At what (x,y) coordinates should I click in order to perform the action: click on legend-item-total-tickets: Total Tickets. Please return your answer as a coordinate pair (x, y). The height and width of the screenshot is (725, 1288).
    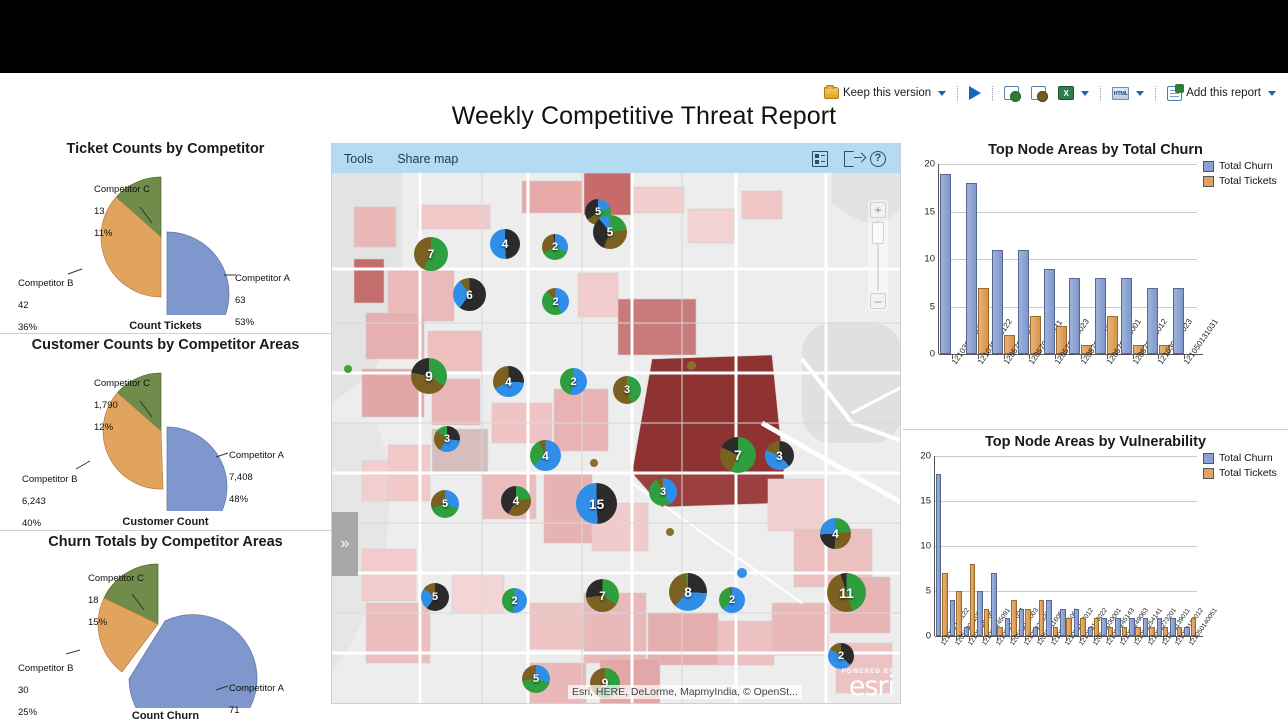
    Looking at the image, I should click on (1240, 181).